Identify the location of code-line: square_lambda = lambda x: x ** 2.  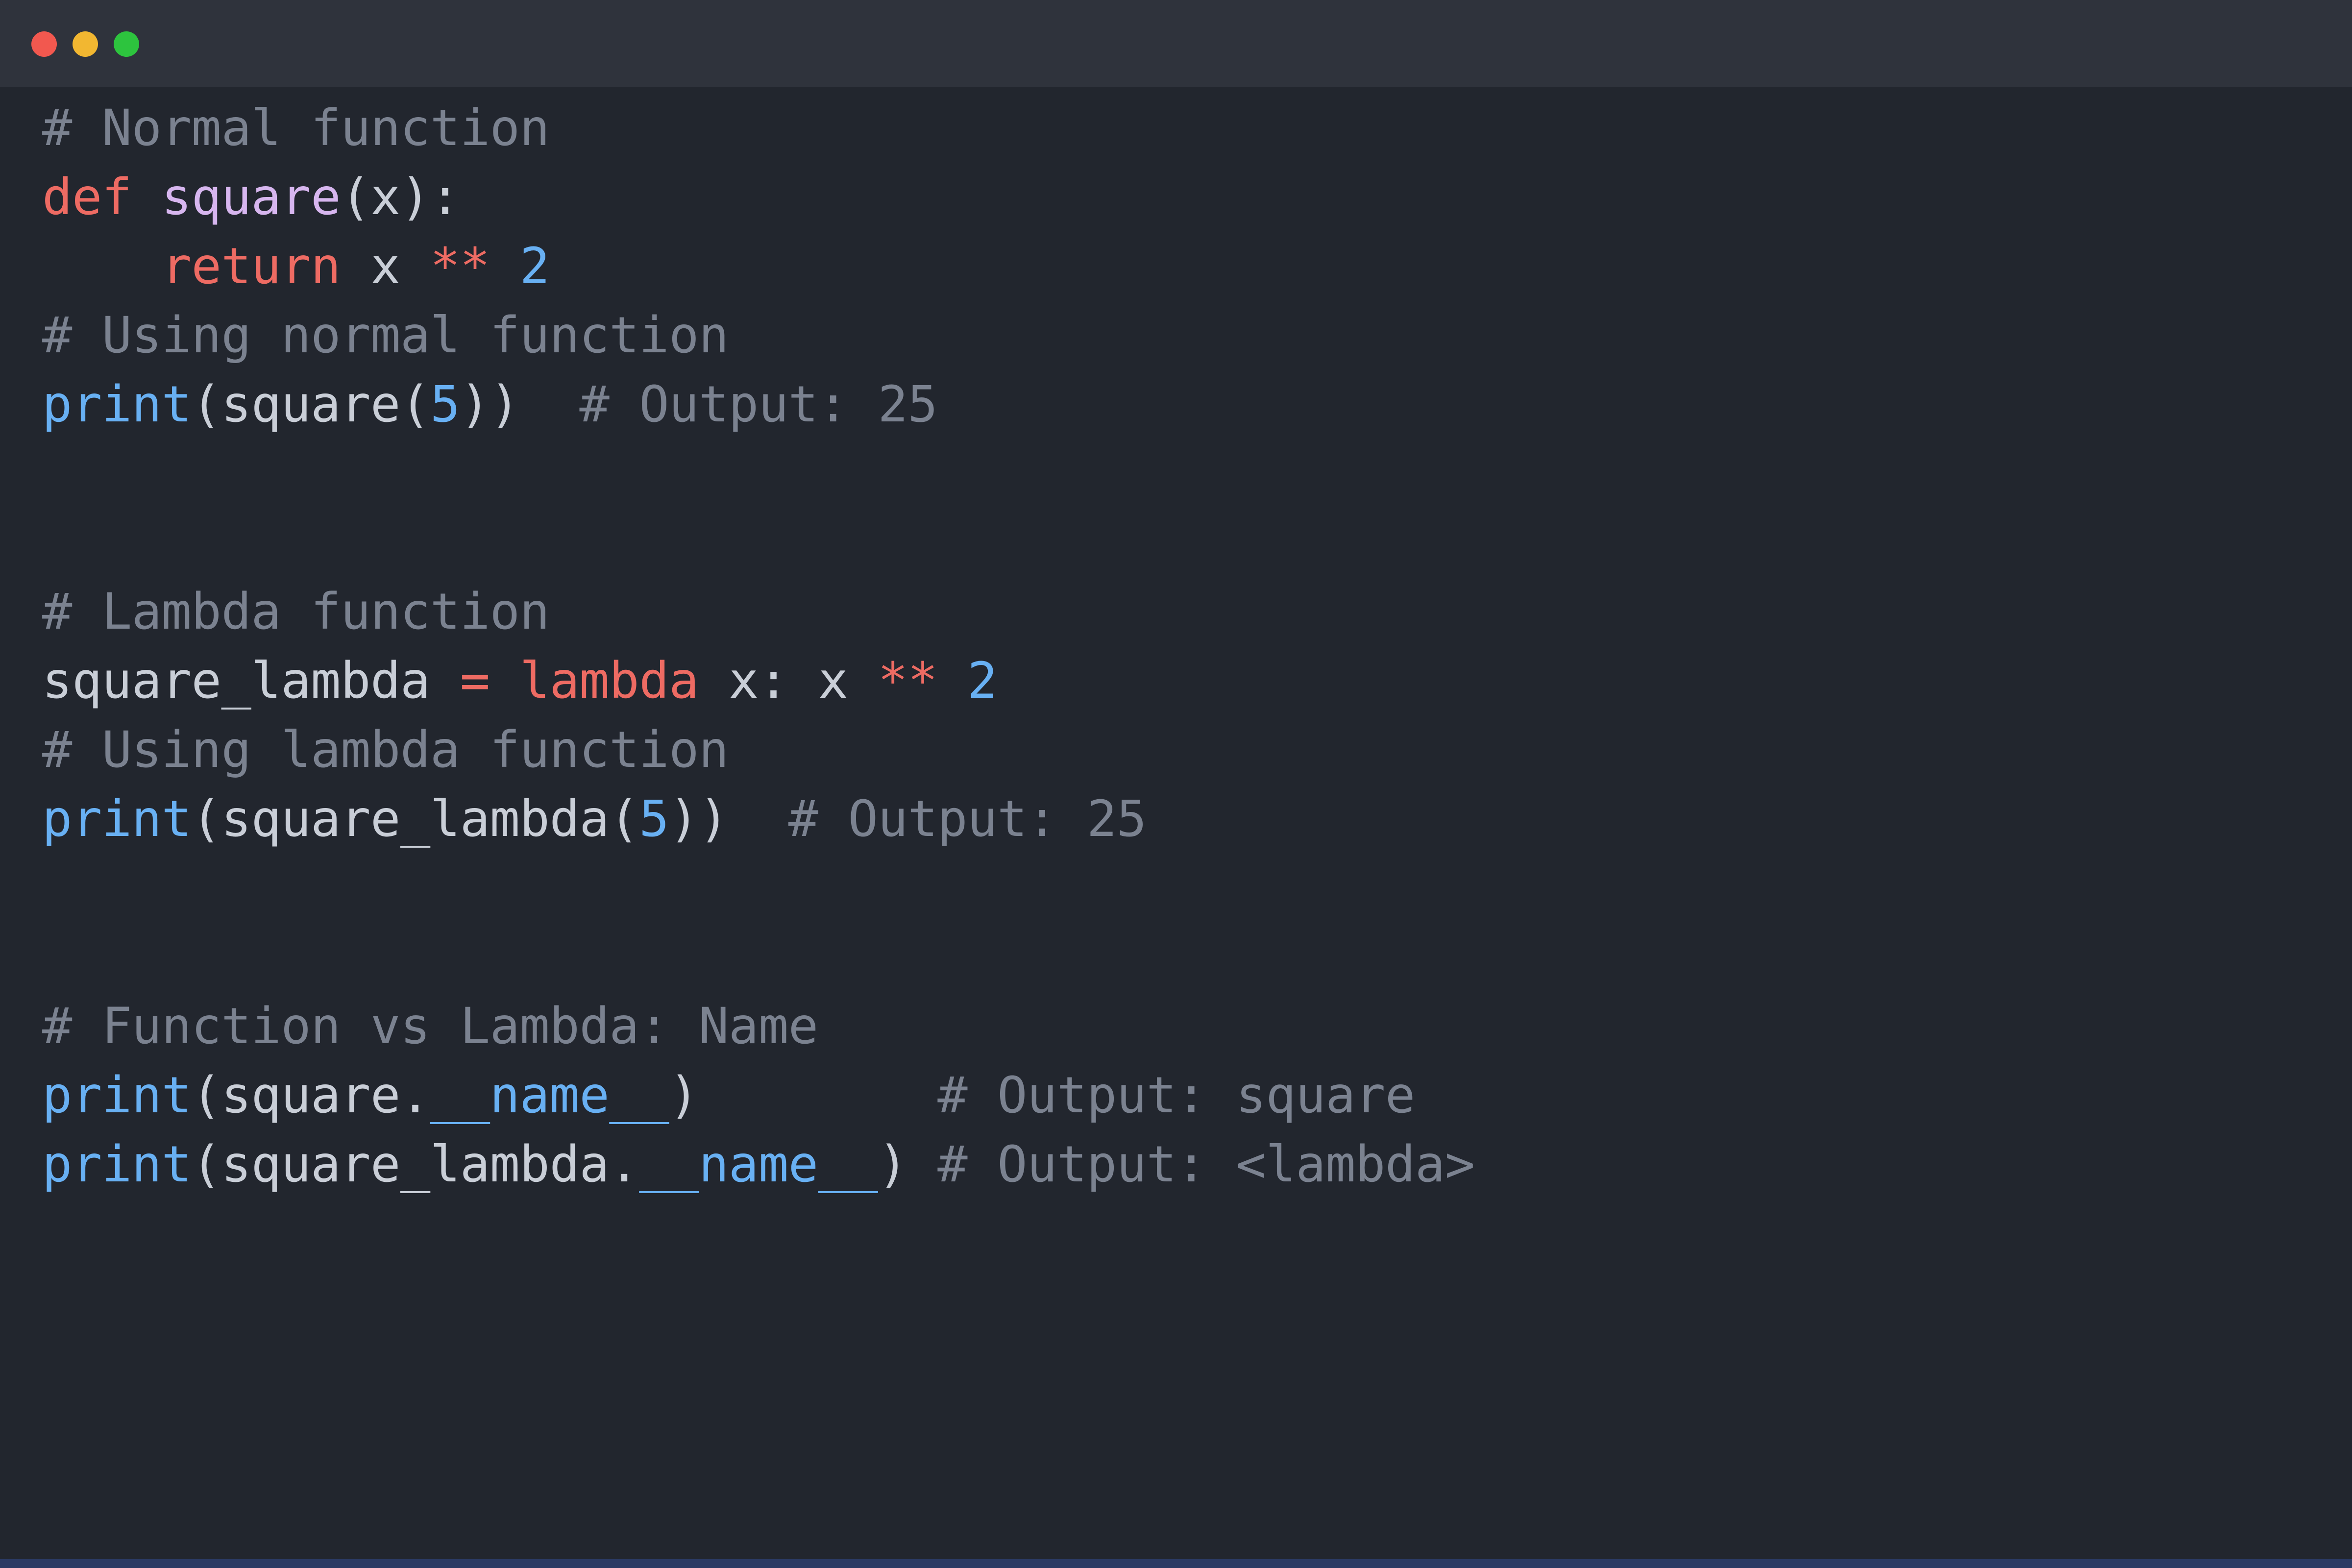
(520, 681).